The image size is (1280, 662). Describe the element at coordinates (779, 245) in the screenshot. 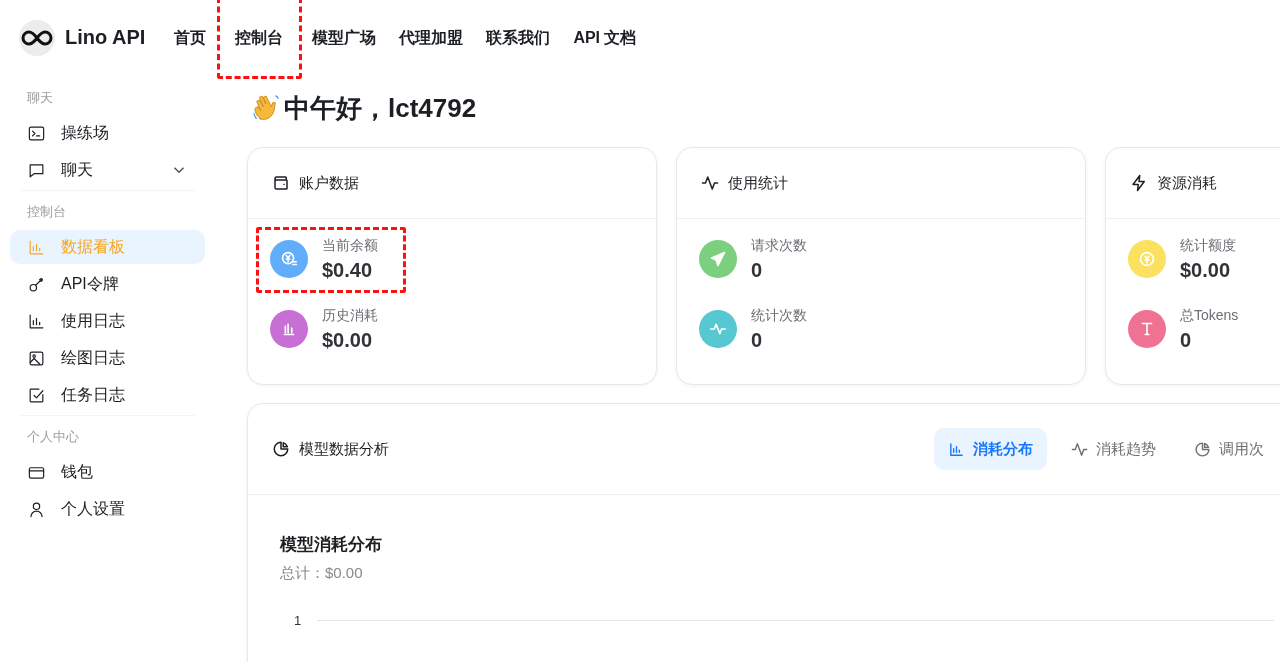

I see `stat-label: 请求次数` at that location.